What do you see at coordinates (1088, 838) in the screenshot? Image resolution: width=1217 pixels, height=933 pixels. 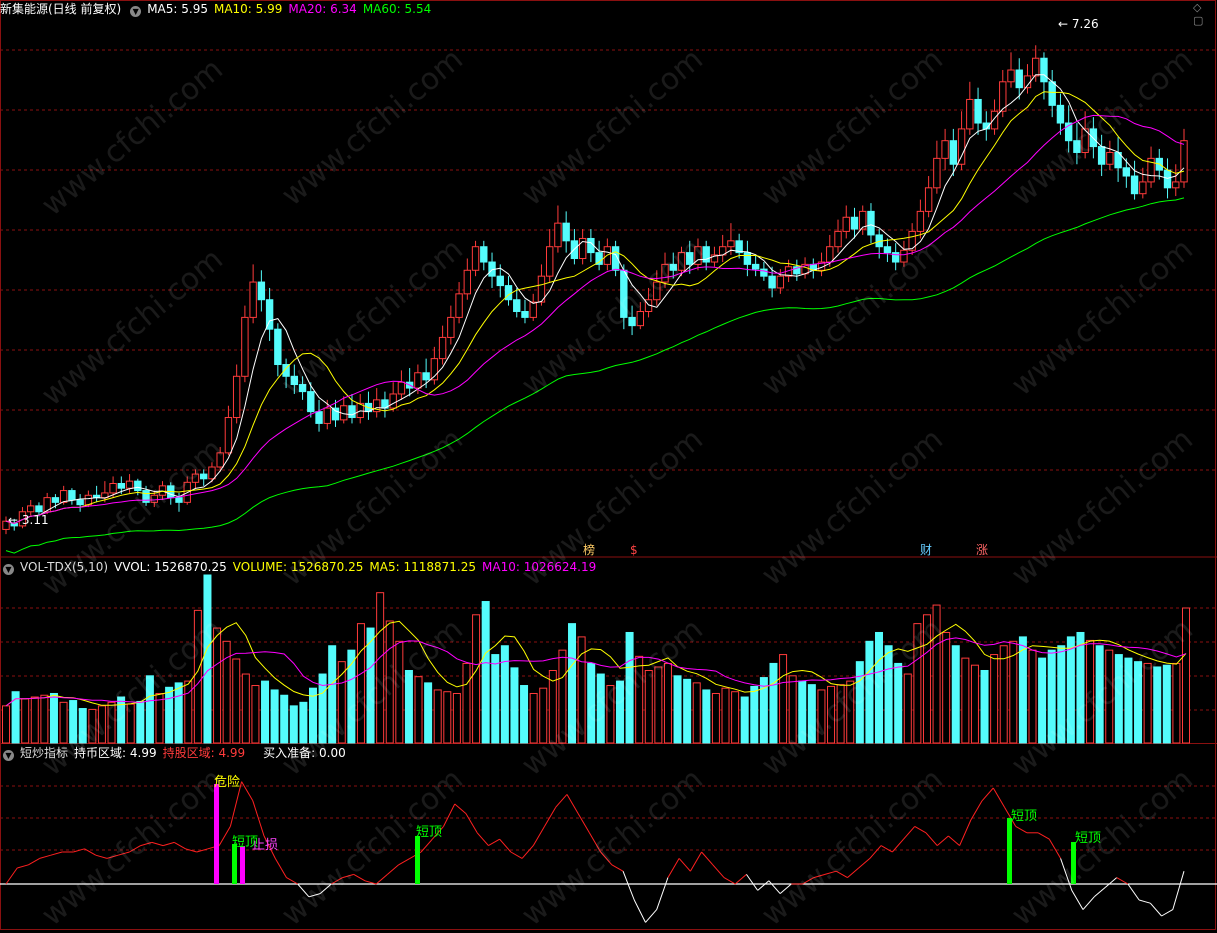 I see `signal-annotation: 短顶` at bounding box center [1088, 838].